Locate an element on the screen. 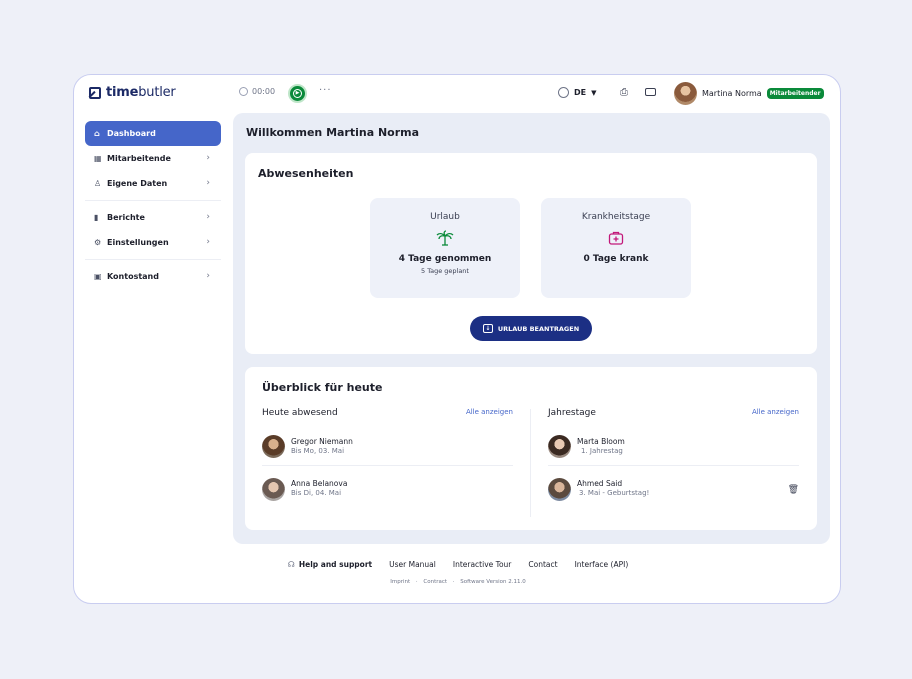  sick-days: 0 Tage krank is located at coordinates (616, 259).